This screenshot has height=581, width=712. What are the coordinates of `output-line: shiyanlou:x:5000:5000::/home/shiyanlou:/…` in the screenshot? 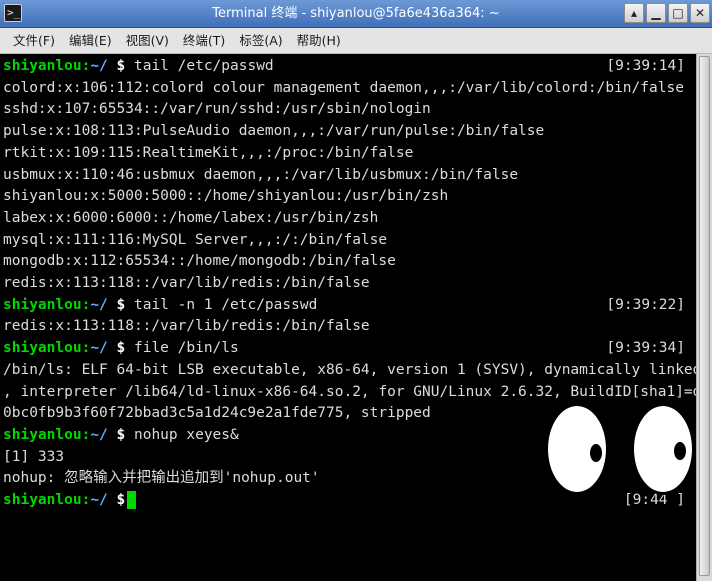 It's located at (226, 196).